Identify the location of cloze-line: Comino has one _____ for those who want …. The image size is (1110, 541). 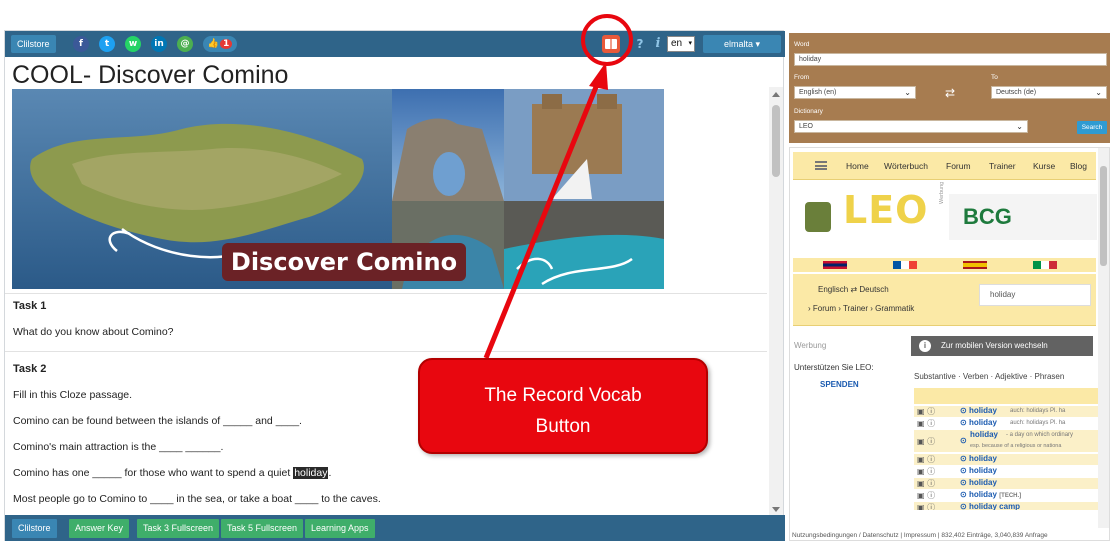
(172, 473).